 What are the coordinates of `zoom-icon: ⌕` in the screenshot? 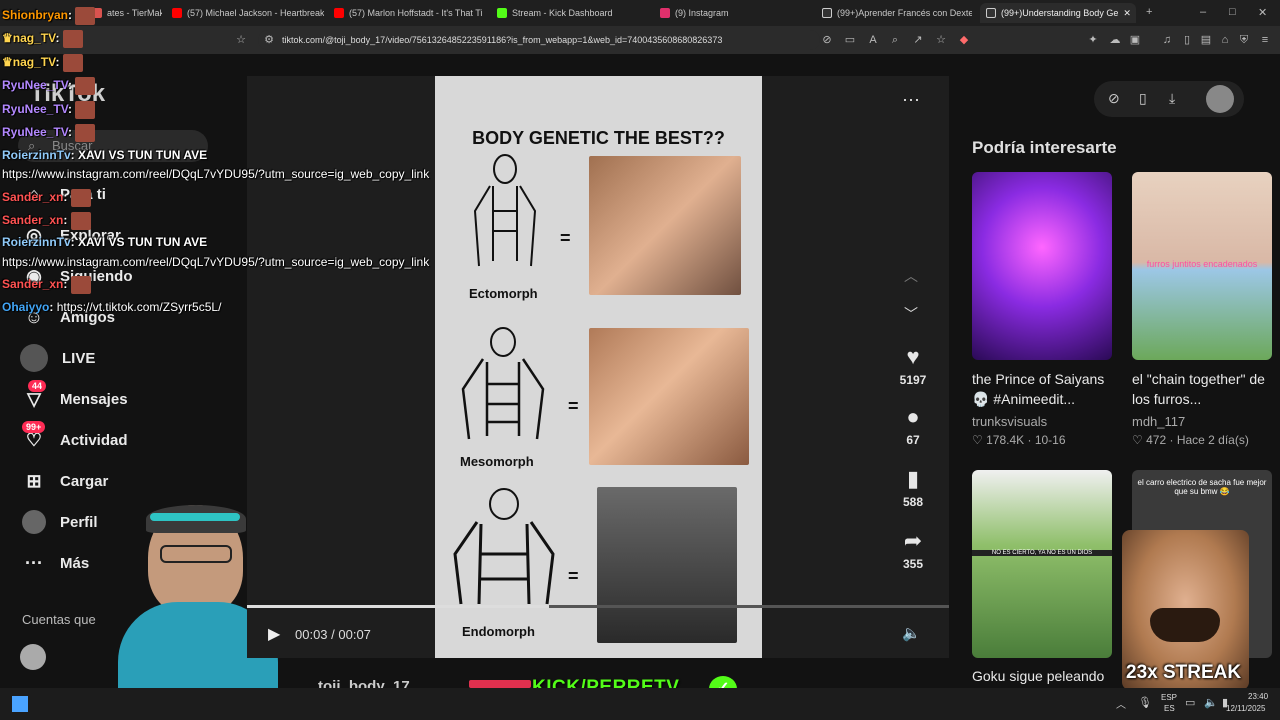 It's located at (895, 40).